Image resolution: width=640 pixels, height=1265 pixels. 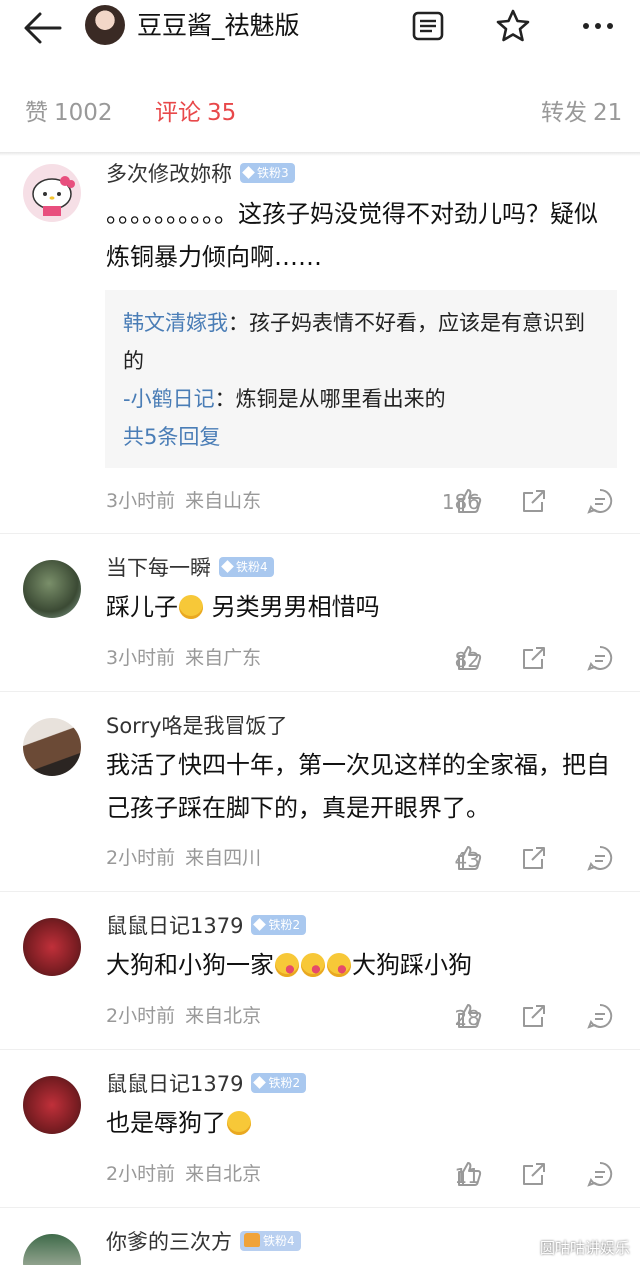 I want to click on comment-item: 鼠鼠日记1379 铁粉2 也是辱狗了 2小时前 来自北京 11, so click(x=320, y=1129).